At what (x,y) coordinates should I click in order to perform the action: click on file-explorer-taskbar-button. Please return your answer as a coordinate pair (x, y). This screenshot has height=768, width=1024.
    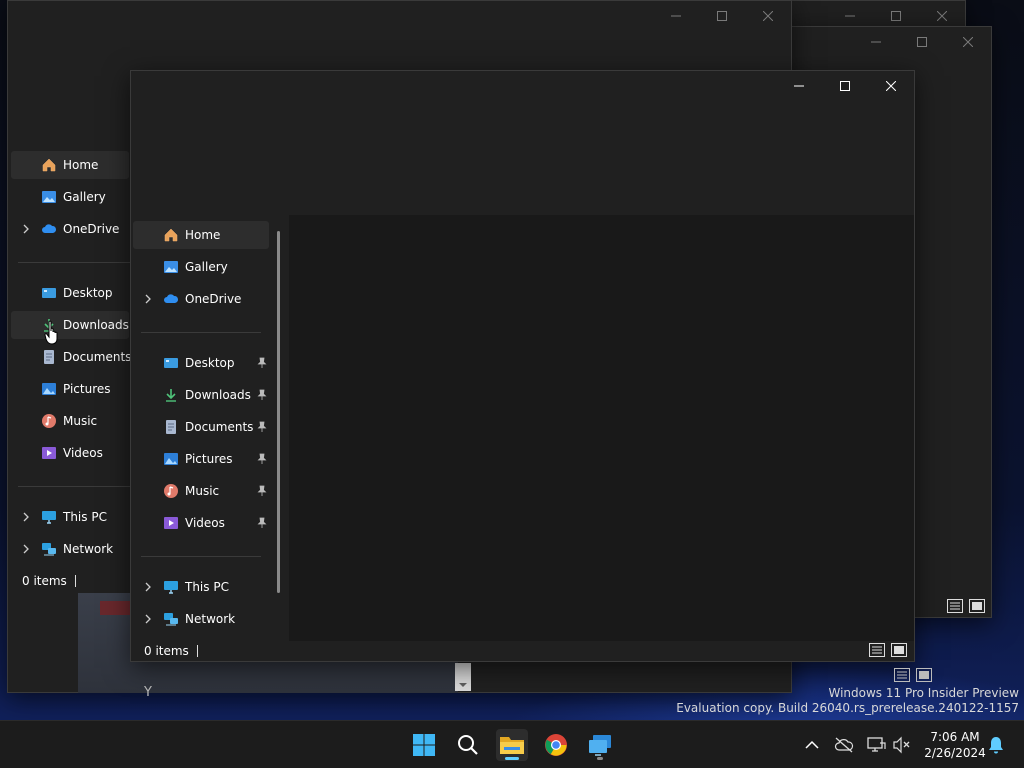
    Looking at the image, I should click on (512, 745).